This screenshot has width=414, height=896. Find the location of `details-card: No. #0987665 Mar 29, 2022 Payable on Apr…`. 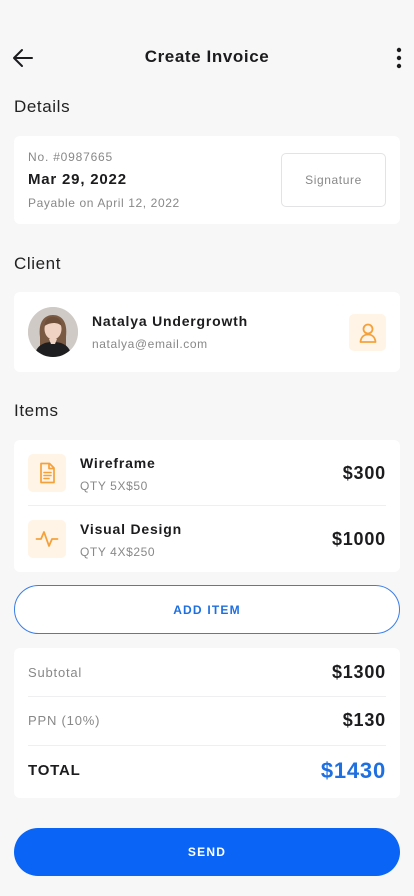

details-card: No. #0987665 Mar 29, 2022 Payable on Apr… is located at coordinates (207, 180).